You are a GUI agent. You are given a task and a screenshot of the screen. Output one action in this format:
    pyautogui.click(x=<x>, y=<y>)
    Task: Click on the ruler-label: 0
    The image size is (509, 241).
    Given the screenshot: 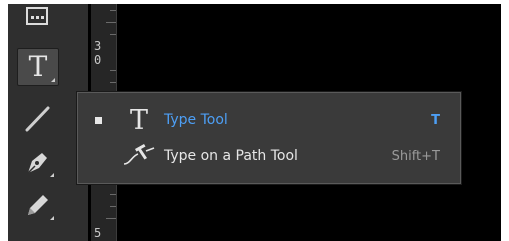 What is the action you would take?
    pyautogui.click(x=98, y=60)
    